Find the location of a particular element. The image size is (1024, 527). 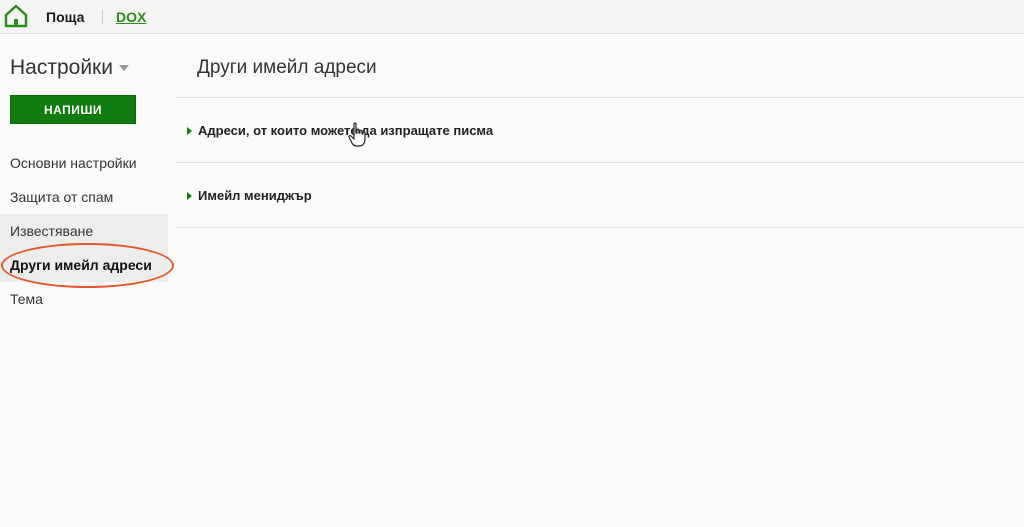

sidebar-item-notifications: Известяване is located at coordinates (84, 231).